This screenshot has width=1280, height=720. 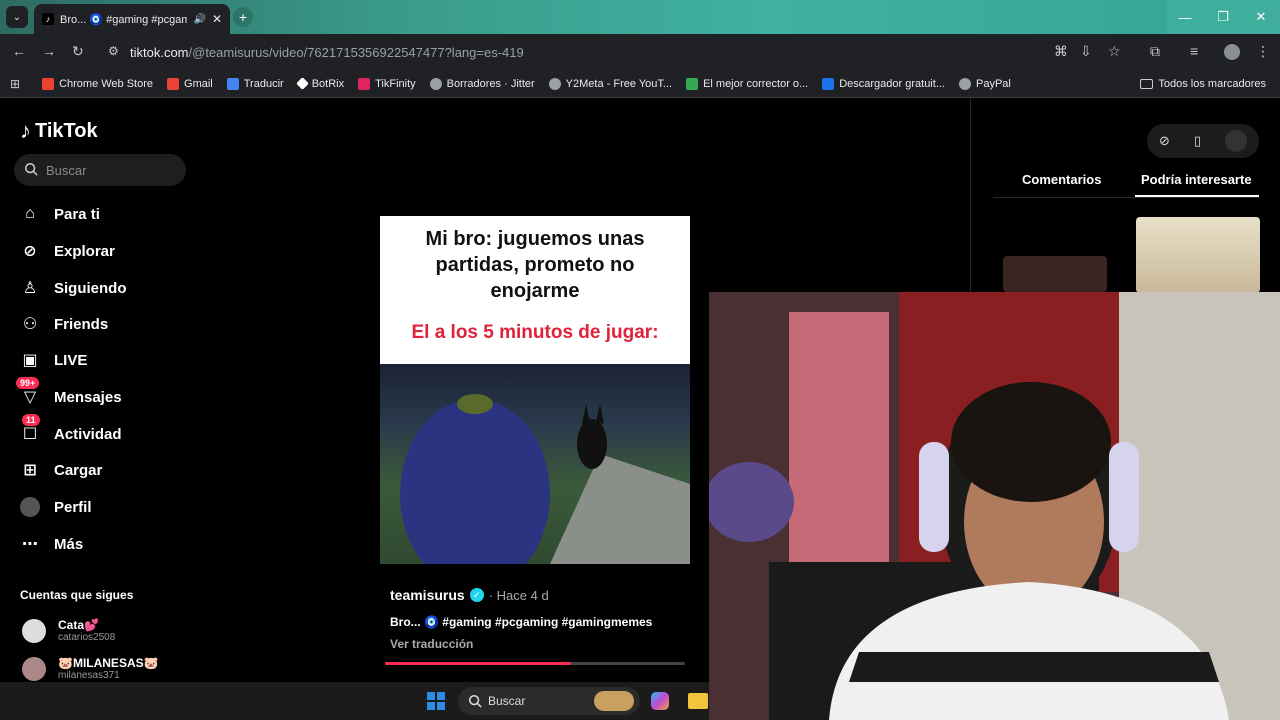 I want to click on nav-explorar: ⊘ Explorar, so click(x=67, y=251).